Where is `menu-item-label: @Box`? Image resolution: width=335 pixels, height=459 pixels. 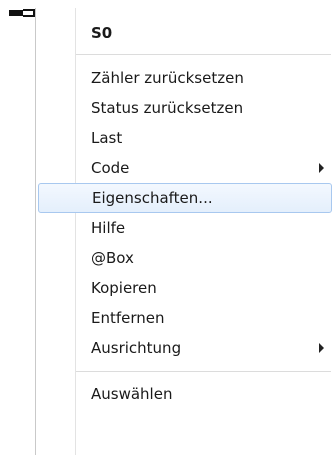
menu-item-label: @Box is located at coordinates (112, 258).